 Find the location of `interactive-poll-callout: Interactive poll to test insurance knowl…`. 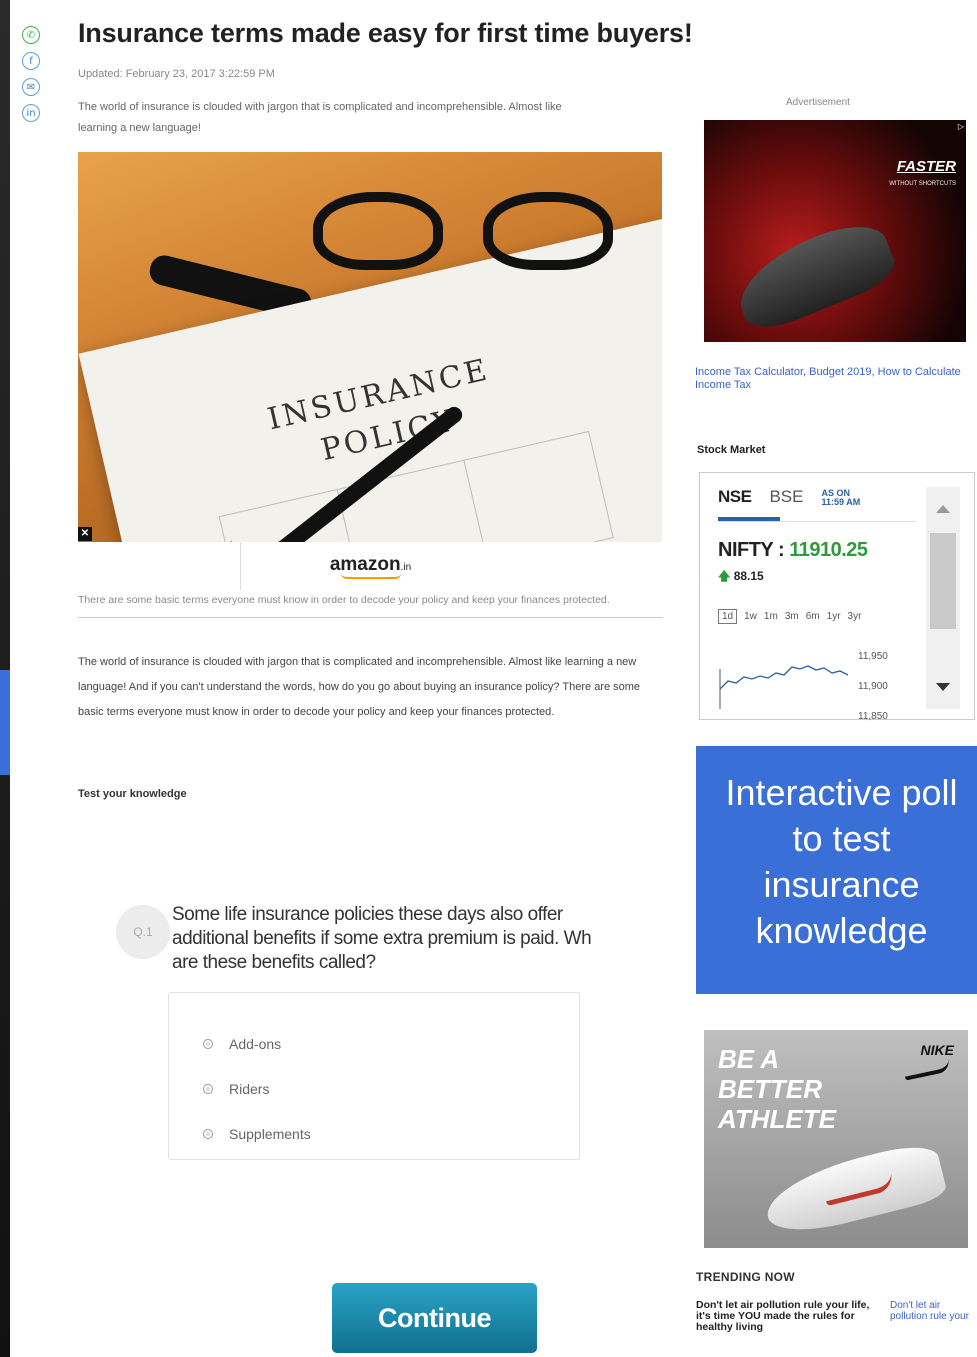

interactive-poll-callout: Interactive poll to test insurance knowl… is located at coordinates (836, 870).